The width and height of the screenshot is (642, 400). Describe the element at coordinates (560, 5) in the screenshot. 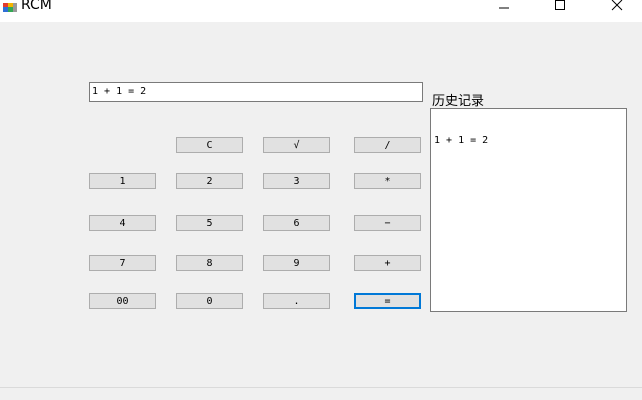

I see `maximize-icon` at that location.